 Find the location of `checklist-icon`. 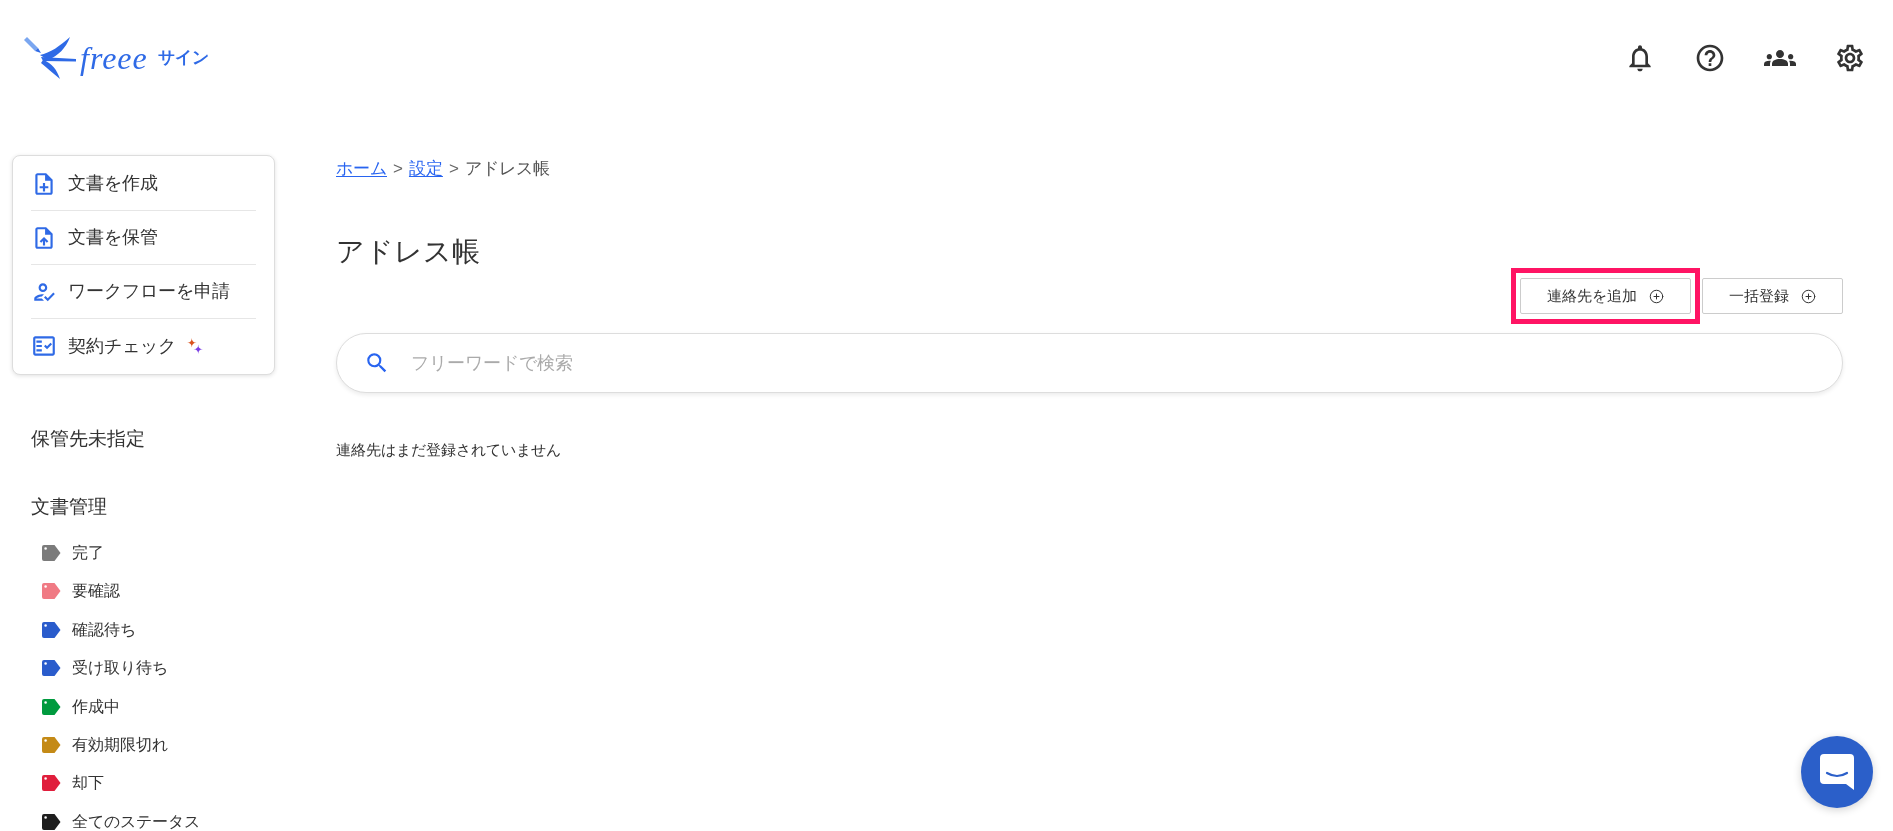

checklist-icon is located at coordinates (44, 346).